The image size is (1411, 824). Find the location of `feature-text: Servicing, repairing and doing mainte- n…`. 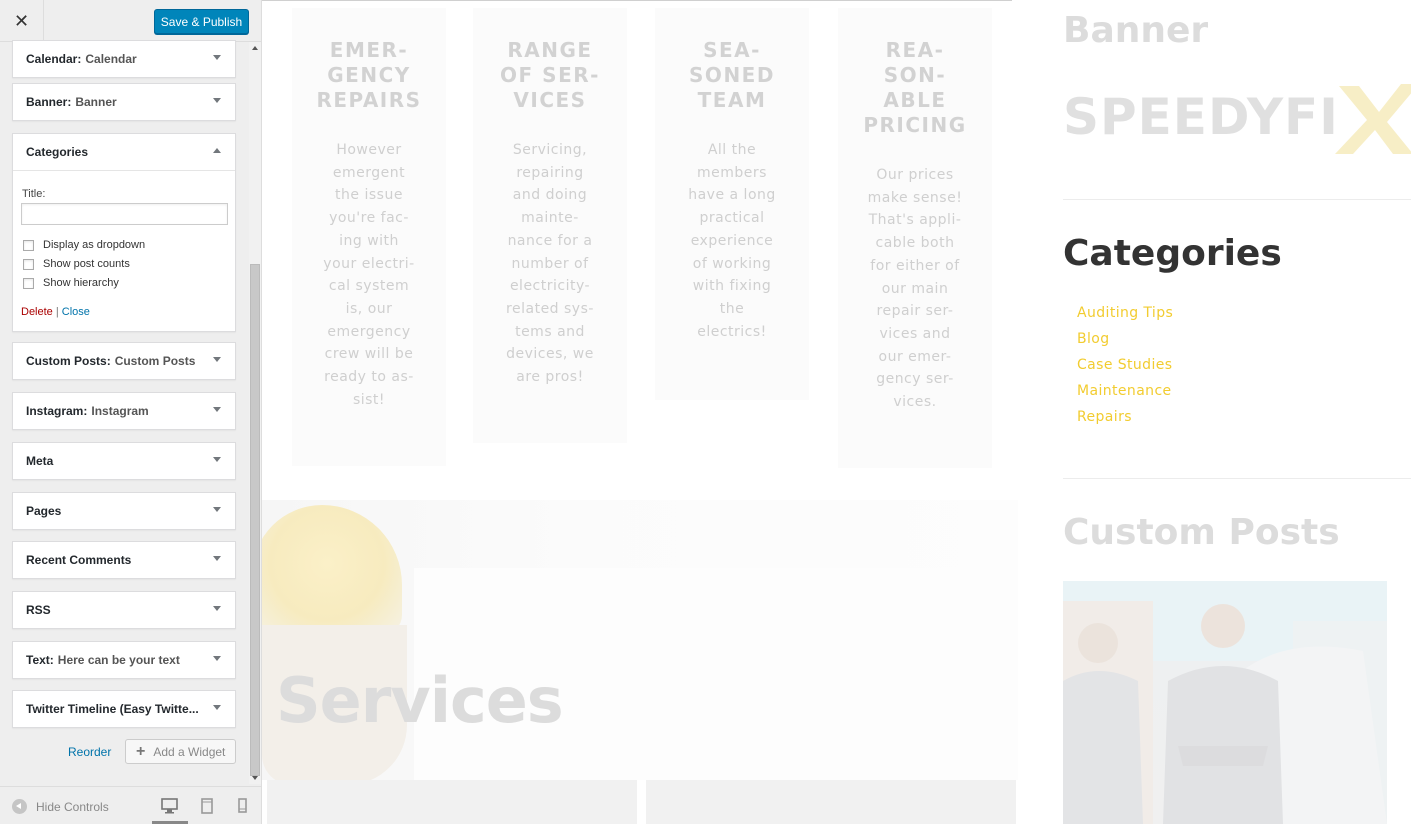

feature-text: Servicing, repairing and doing mainte- n… is located at coordinates (550, 264).